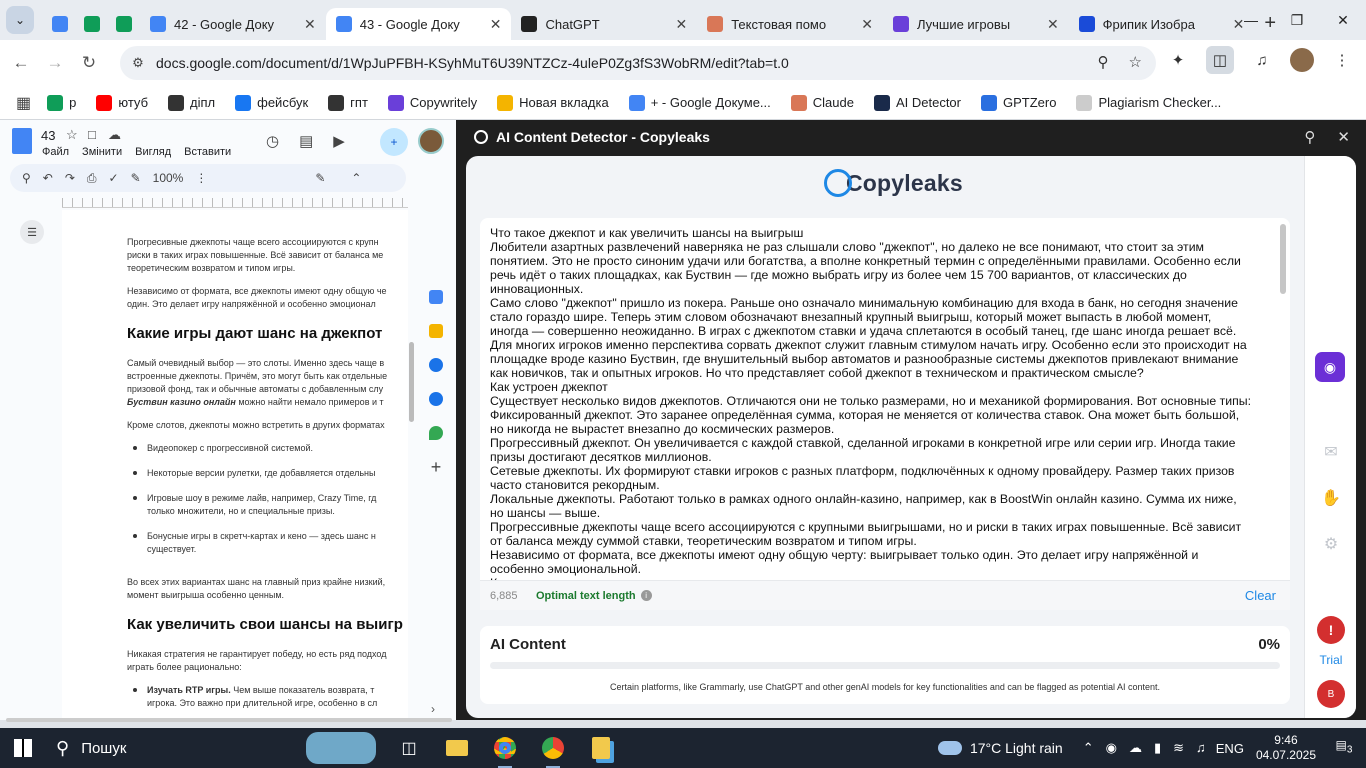  Describe the element at coordinates (72, 135) in the screenshot. I see `star-icon: ☆` at that location.